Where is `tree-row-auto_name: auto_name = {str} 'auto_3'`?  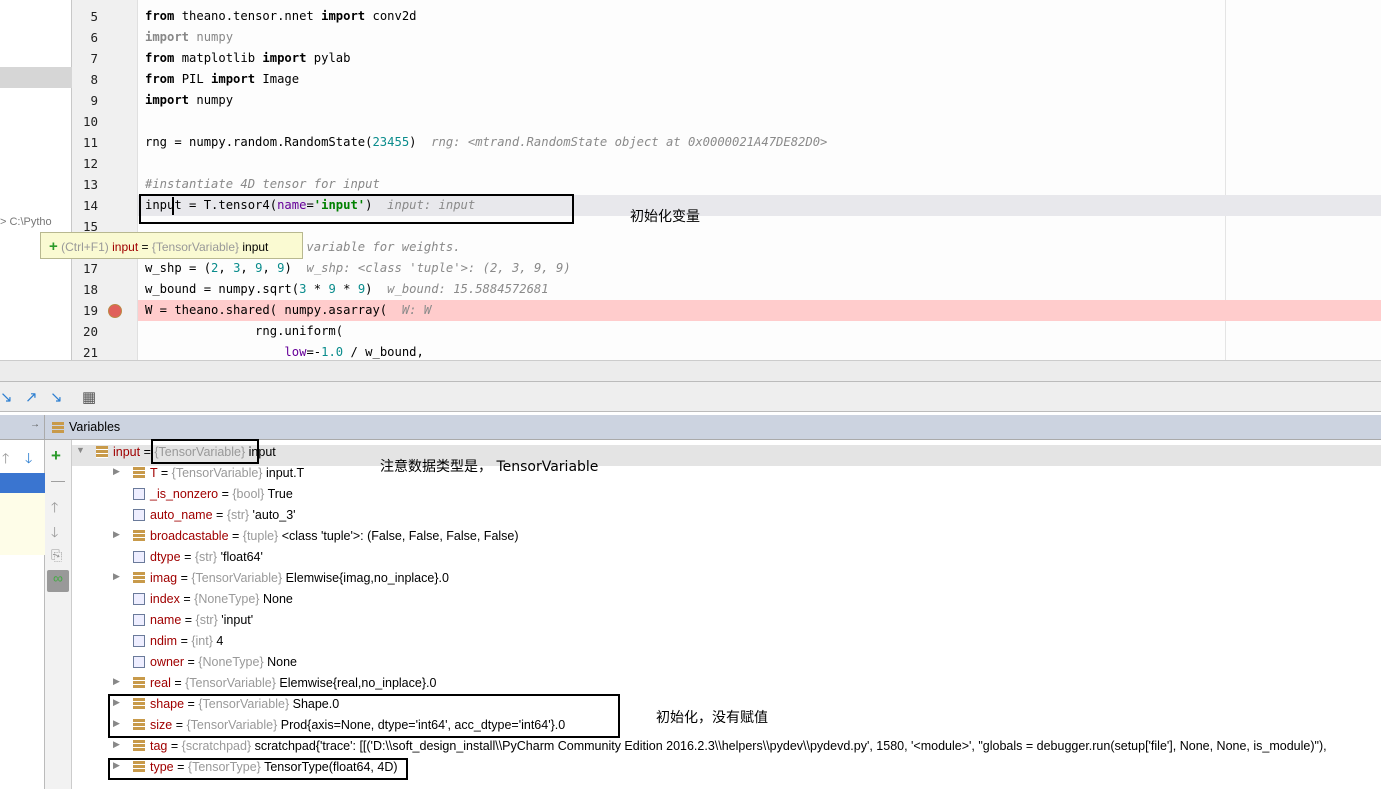 tree-row-auto_name: auto_name = {str} 'auto_3' is located at coordinates (214, 518).